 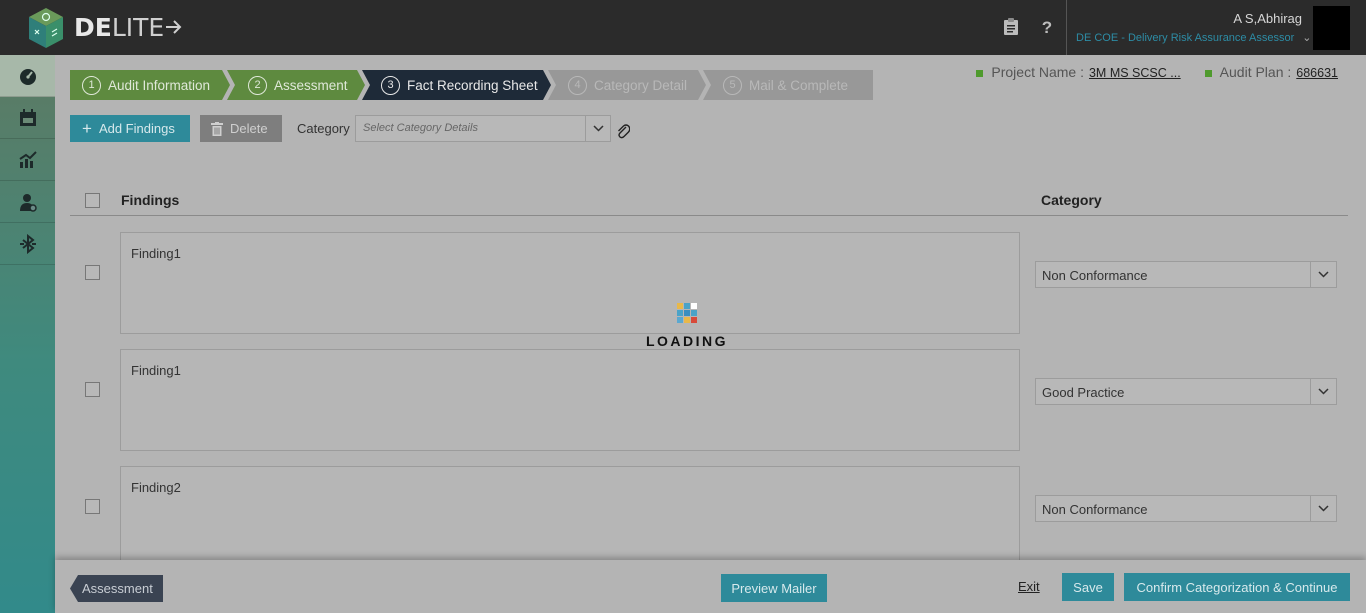 What do you see at coordinates (92, 200) in the screenshot?
I see `select-all-checkbox` at bounding box center [92, 200].